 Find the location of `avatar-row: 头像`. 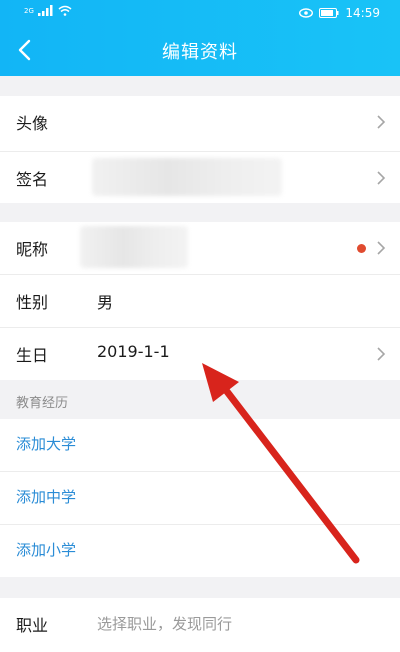

avatar-row: 头像 is located at coordinates (200, 124).